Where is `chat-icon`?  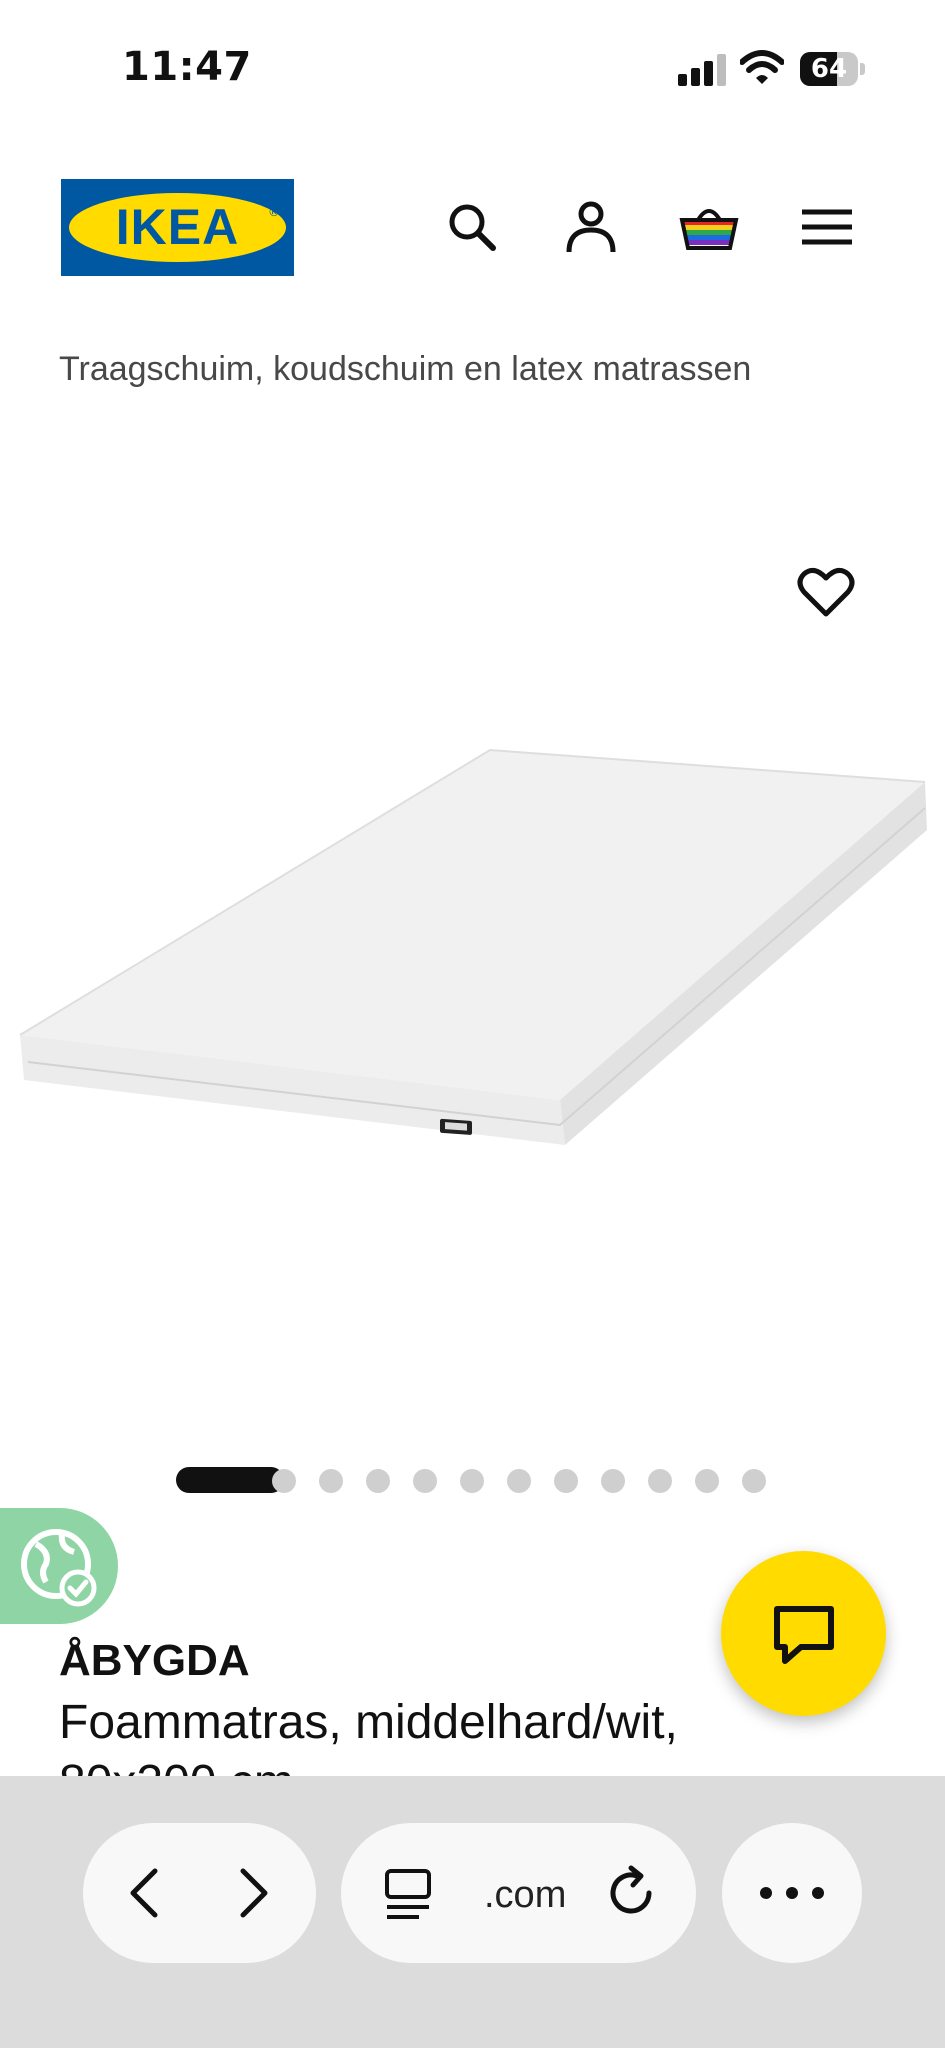
chat-icon is located at coordinates (804, 1635).